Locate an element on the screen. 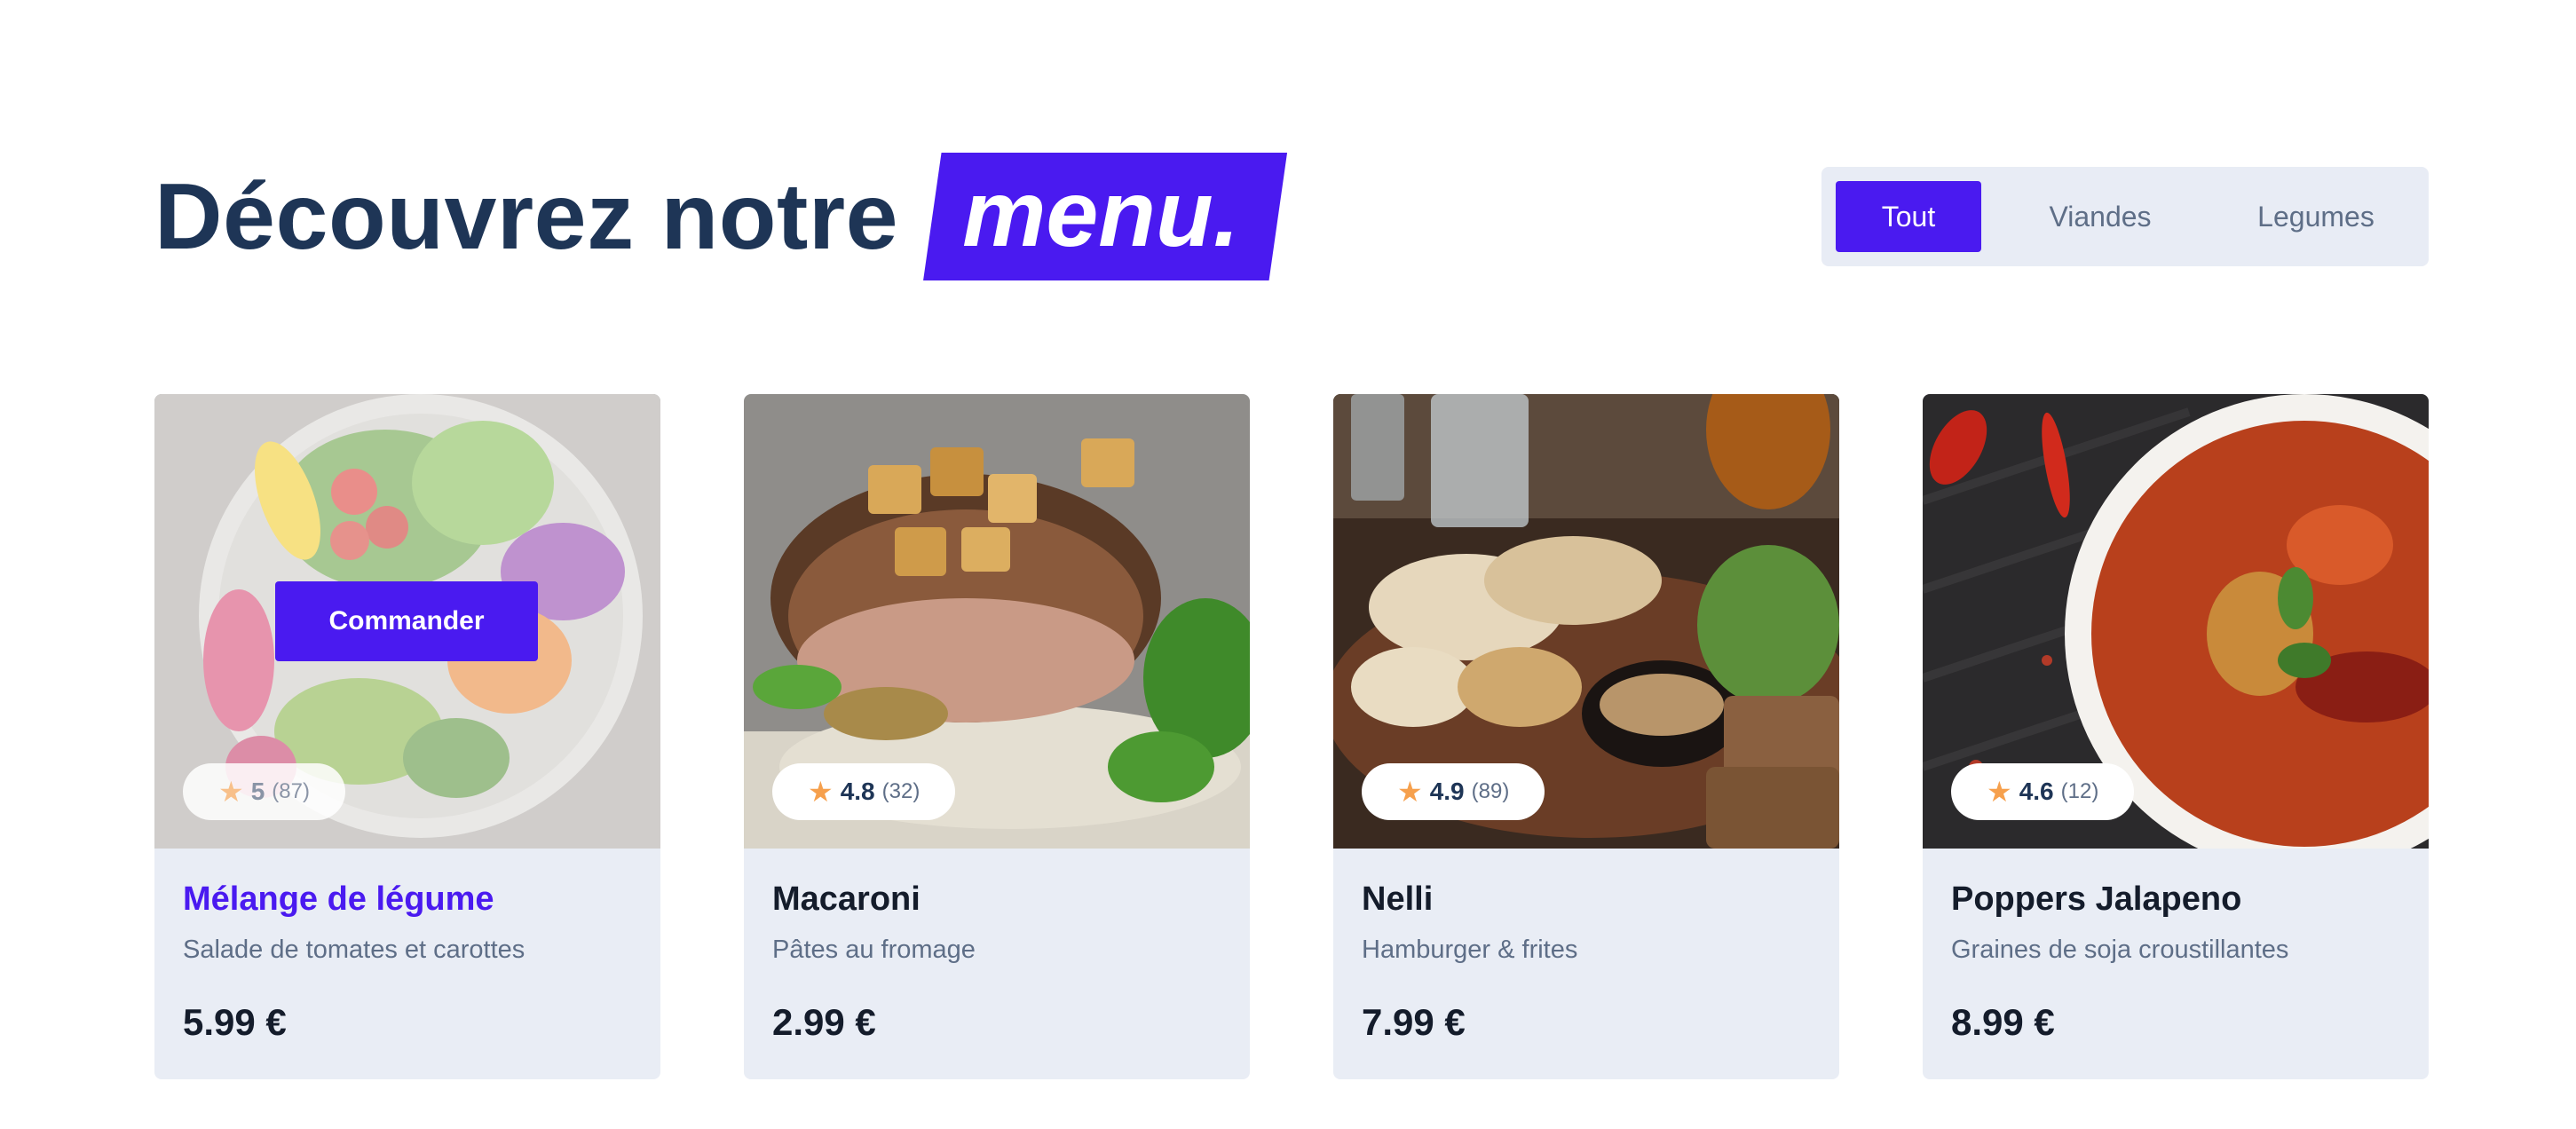 The height and width of the screenshot is (1129, 2576). page-title-text: Découvrez notre is located at coordinates (526, 216).